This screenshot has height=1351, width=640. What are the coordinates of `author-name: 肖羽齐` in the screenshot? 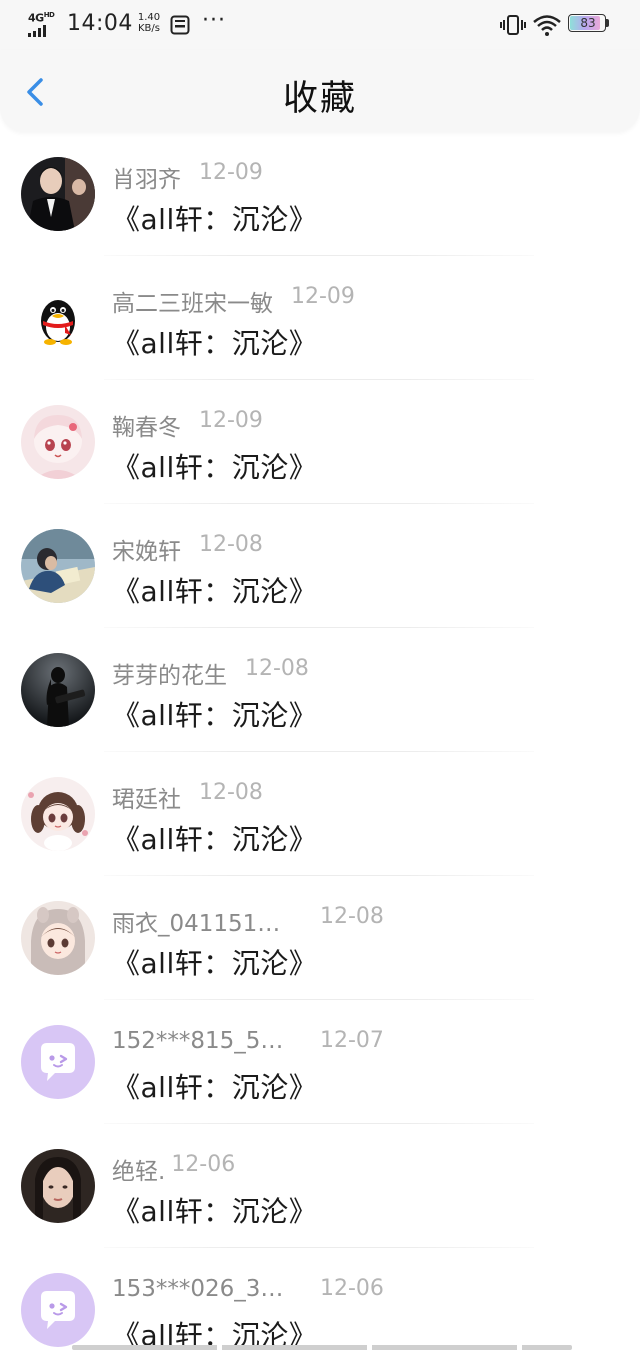 It's located at (146, 180).